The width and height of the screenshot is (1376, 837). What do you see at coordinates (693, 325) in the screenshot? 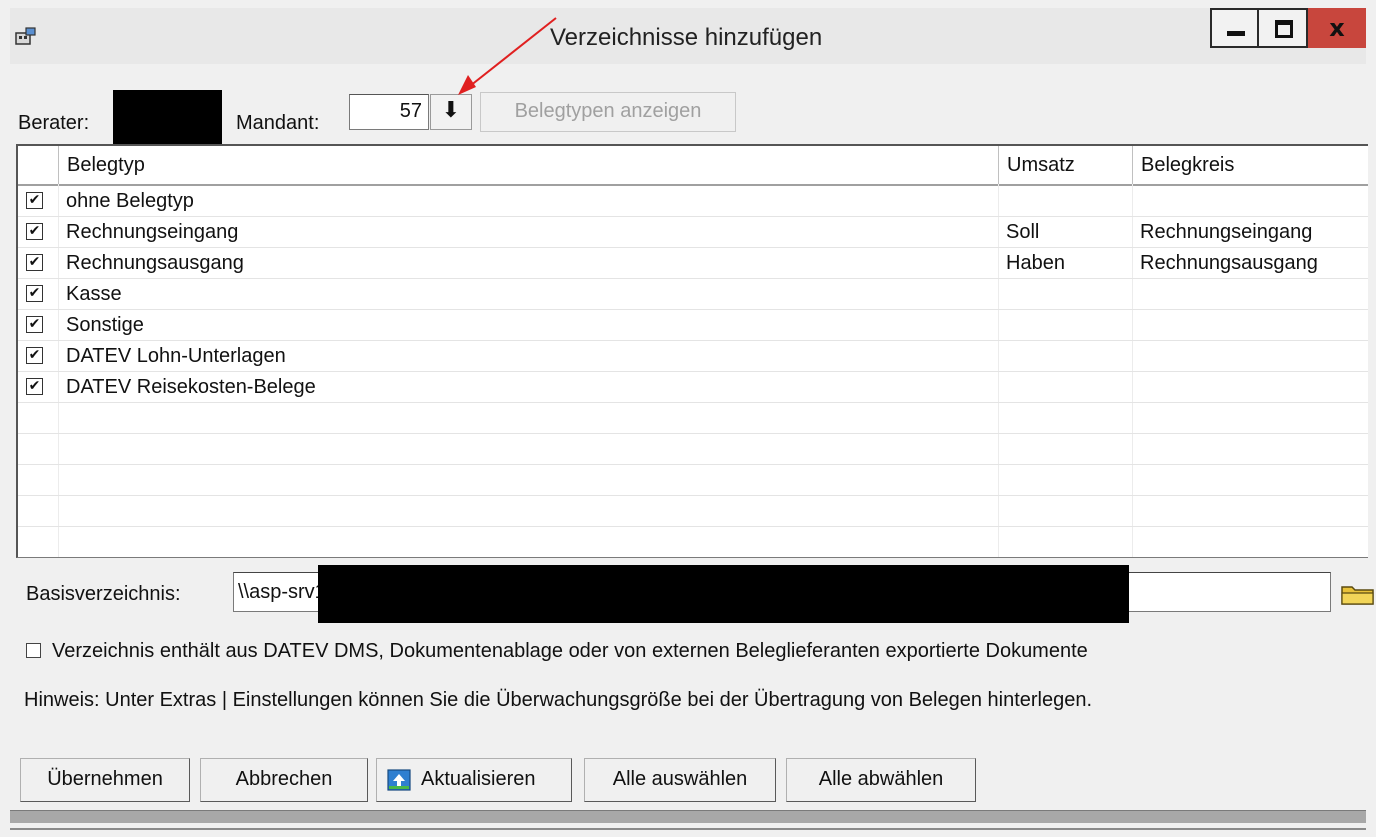
I see `table-row: ✔ Sonstige` at bounding box center [693, 325].